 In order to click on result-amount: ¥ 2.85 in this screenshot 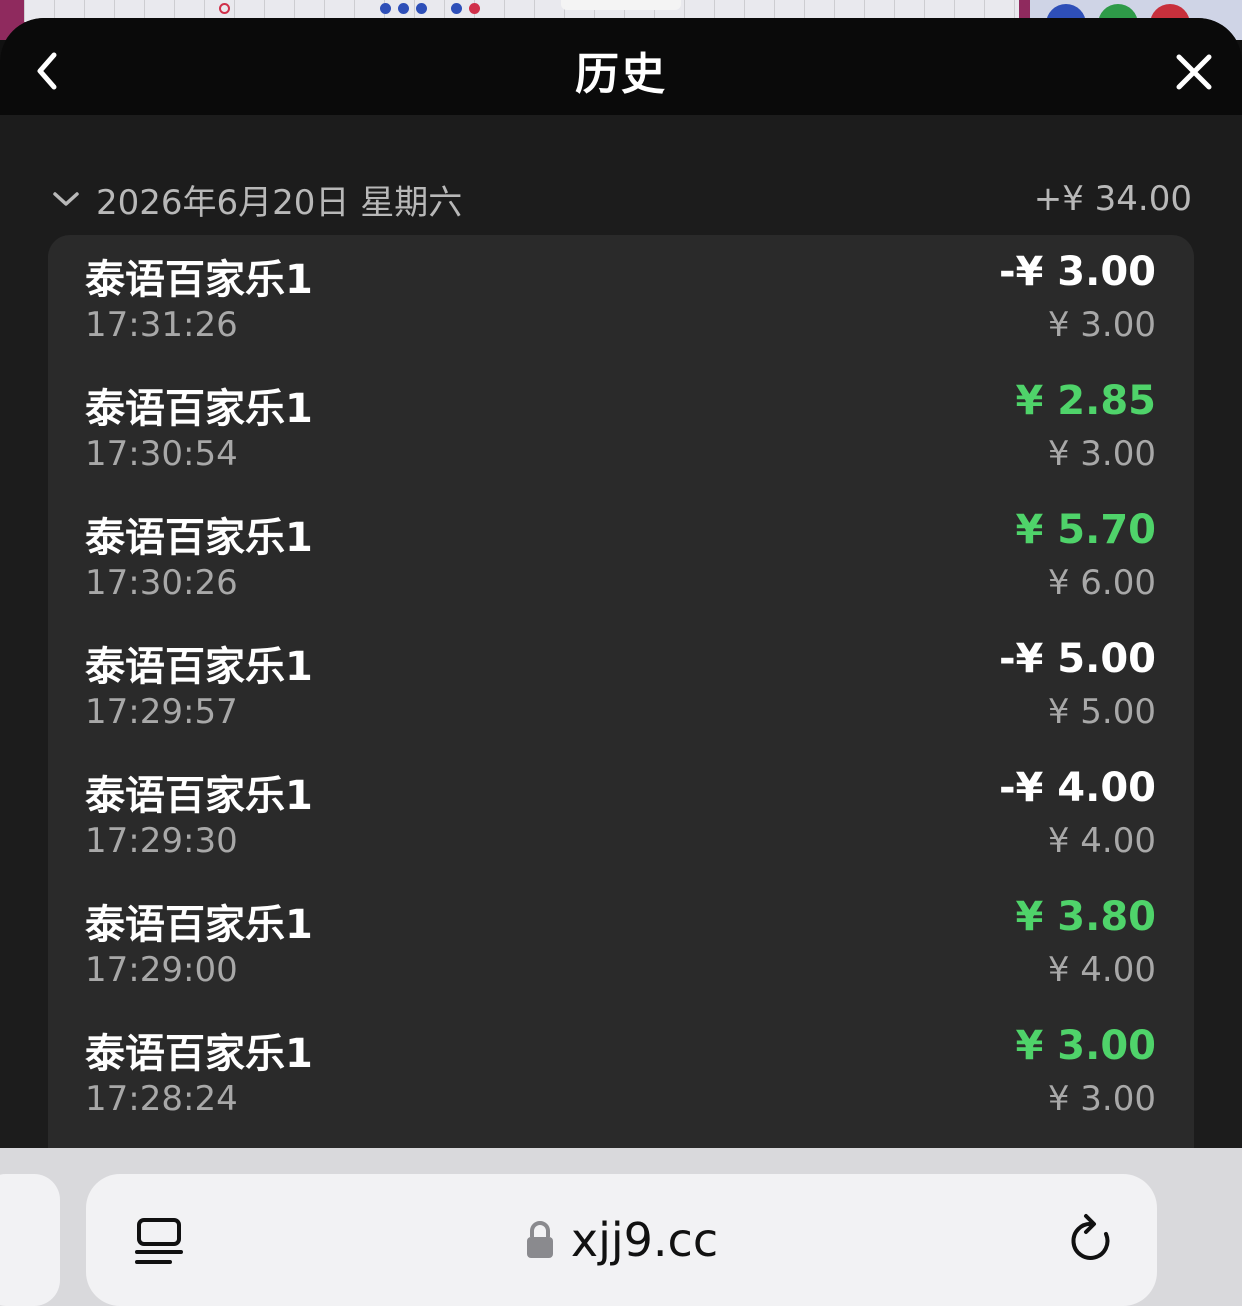, I will do `click(1085, 401)`.